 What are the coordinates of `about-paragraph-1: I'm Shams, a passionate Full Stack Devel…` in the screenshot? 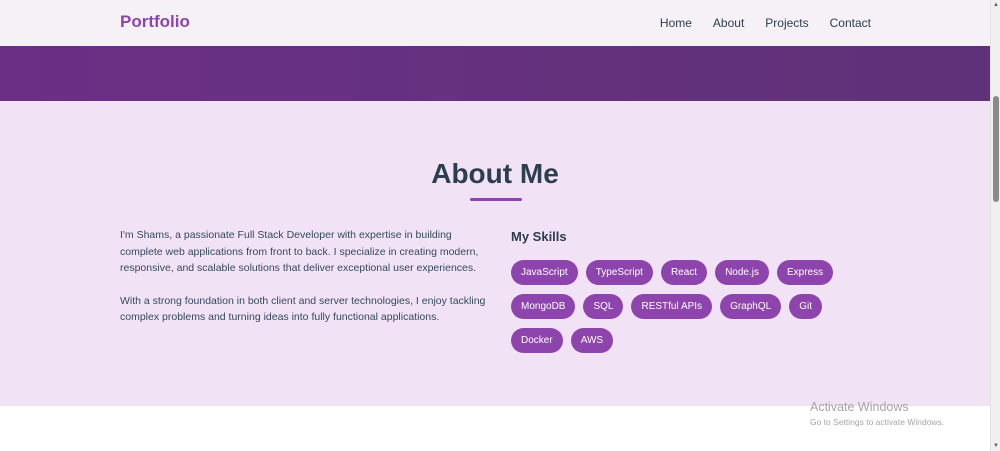 It's located at (299, 252).